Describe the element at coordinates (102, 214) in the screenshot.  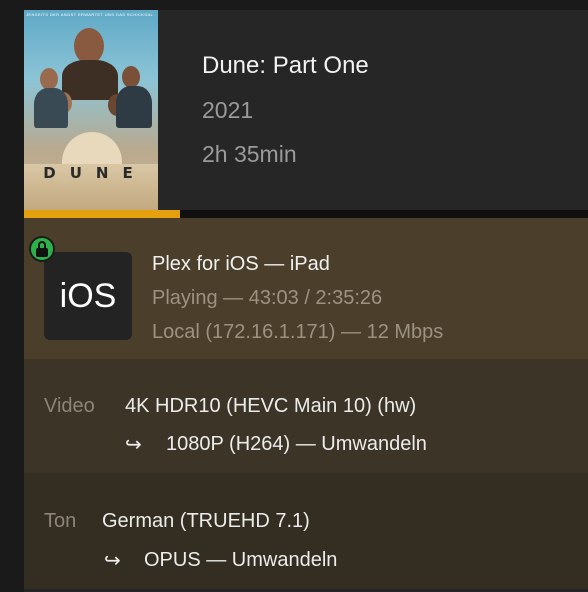
I see `playback-progress-fill` at that location.